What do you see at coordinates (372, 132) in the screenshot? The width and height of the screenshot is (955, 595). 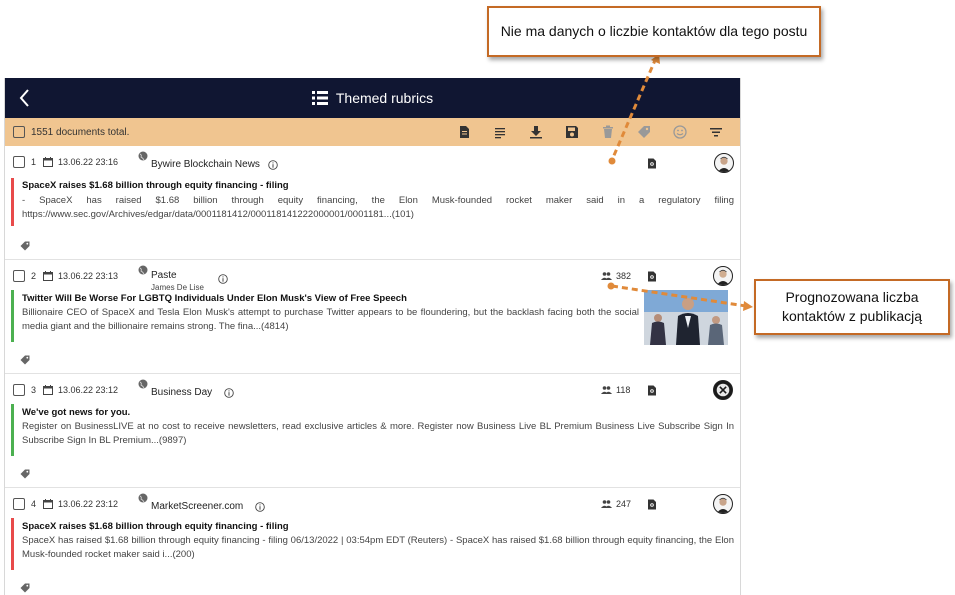 I see `documents-toolbar: 1551 documents total.` at bounding box center [372, 132].